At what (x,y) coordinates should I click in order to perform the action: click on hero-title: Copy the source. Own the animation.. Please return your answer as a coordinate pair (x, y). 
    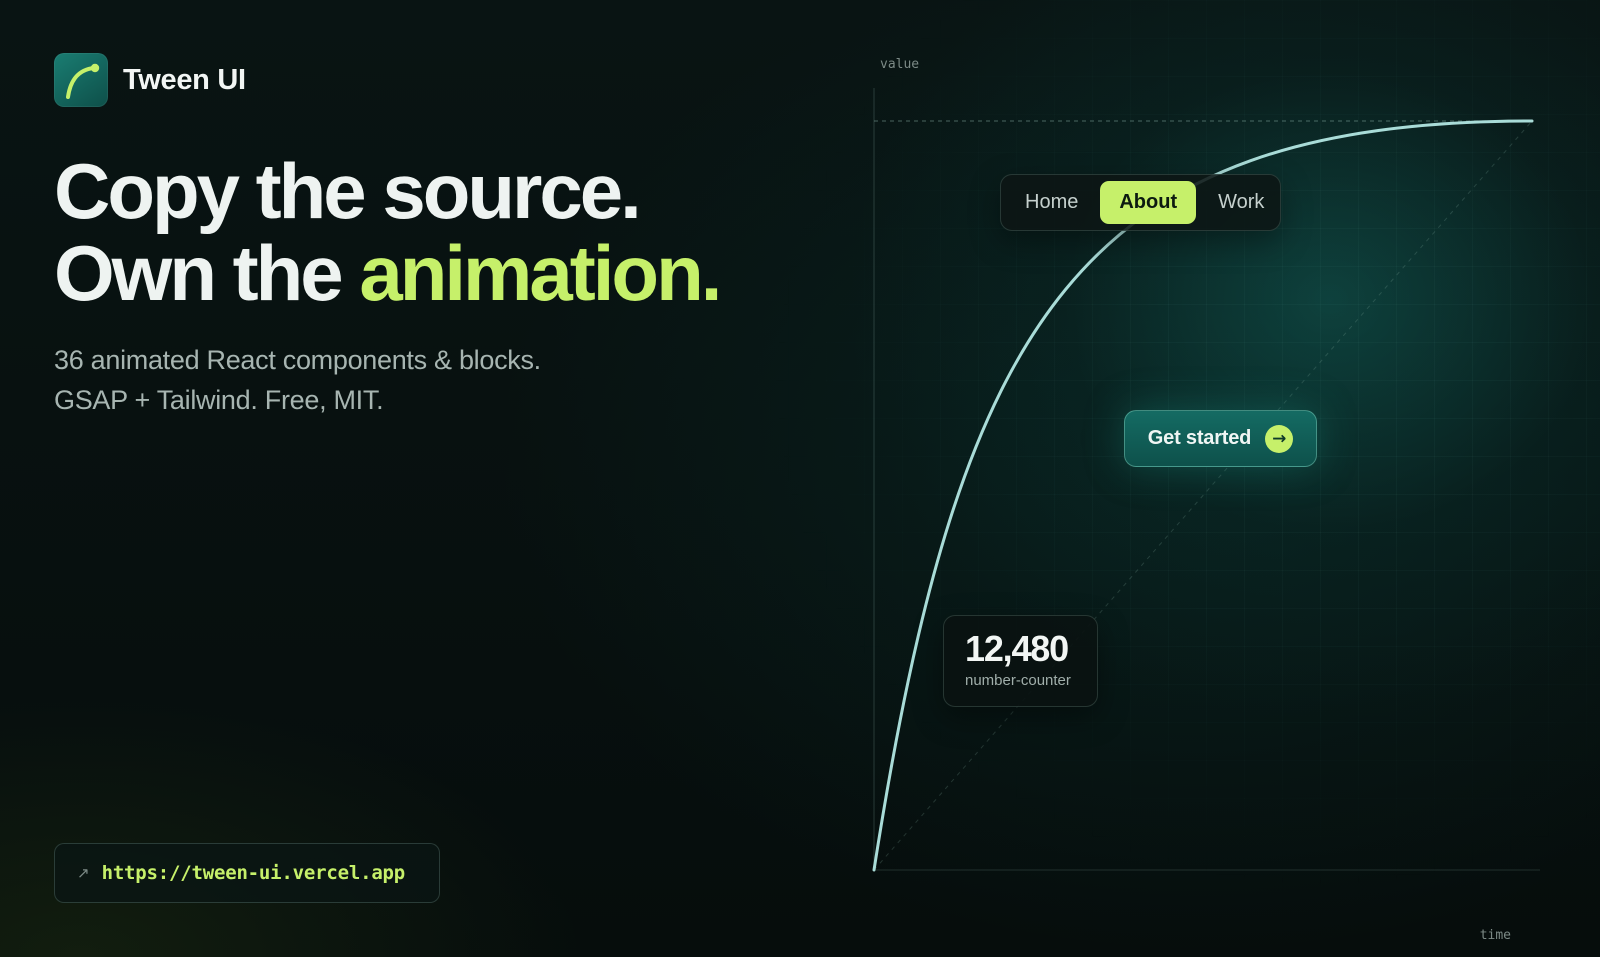
    Looking at the image, I should click on (388, 232).